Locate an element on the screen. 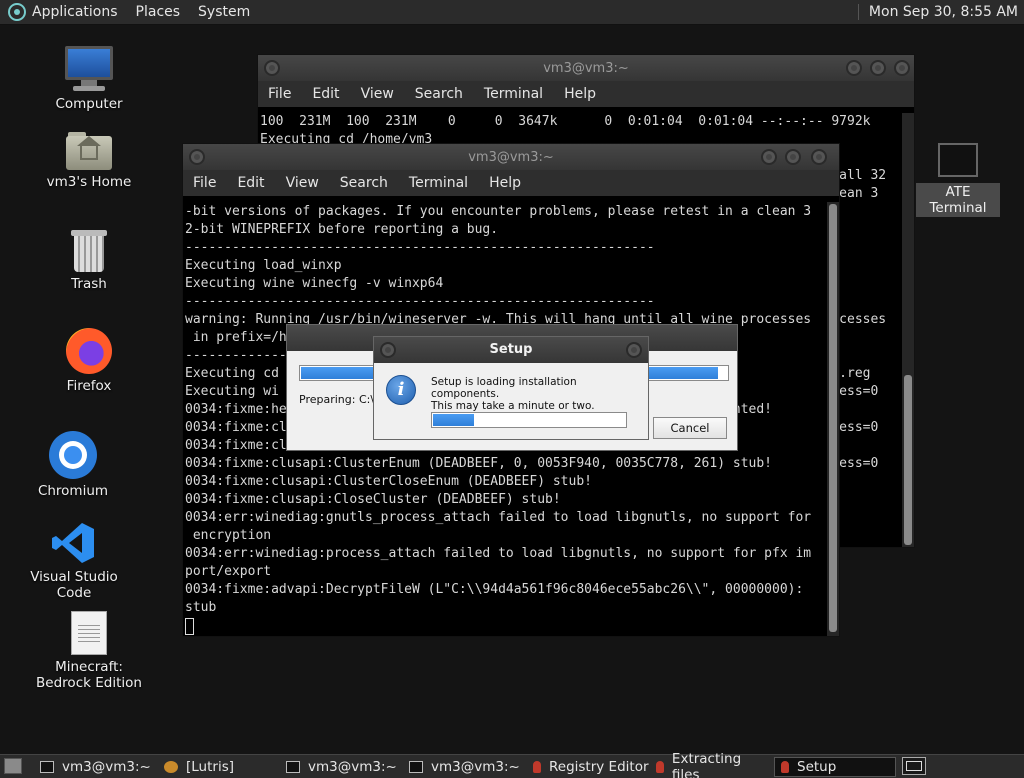 The height and width of the screenshot is (778, 1024). taskbar-item-terminal-1: vm3@vm3:~ is located at coordinates (94, 767).